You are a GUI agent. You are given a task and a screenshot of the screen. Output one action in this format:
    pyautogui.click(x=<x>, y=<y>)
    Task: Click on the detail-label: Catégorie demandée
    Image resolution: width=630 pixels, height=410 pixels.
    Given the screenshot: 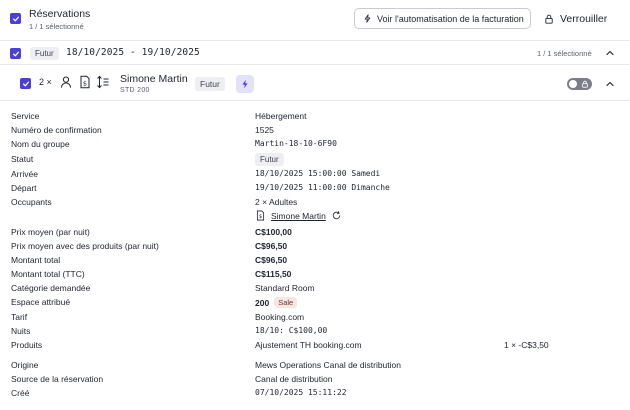 What is the action you would take?
    pyautogui.click(x=51, y=288)
    